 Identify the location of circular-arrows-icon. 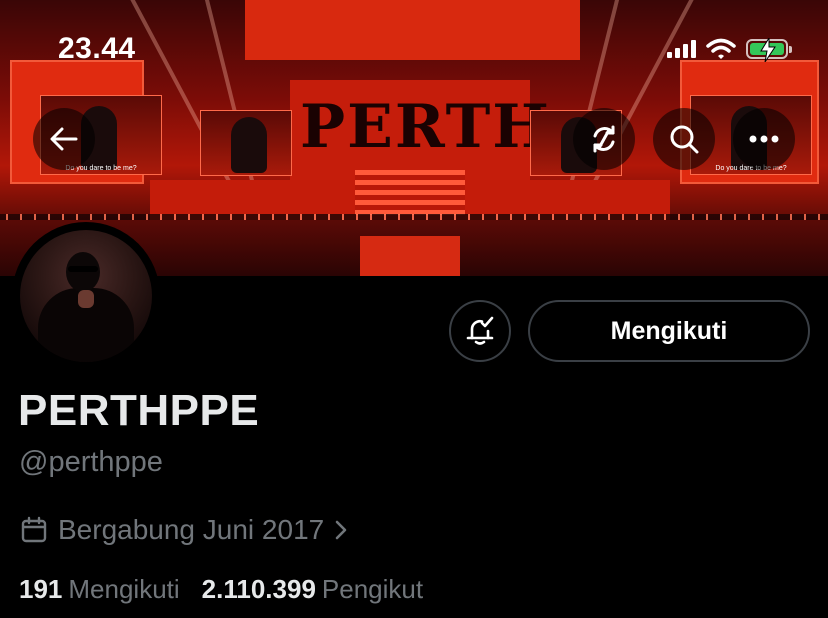
(604, 139).